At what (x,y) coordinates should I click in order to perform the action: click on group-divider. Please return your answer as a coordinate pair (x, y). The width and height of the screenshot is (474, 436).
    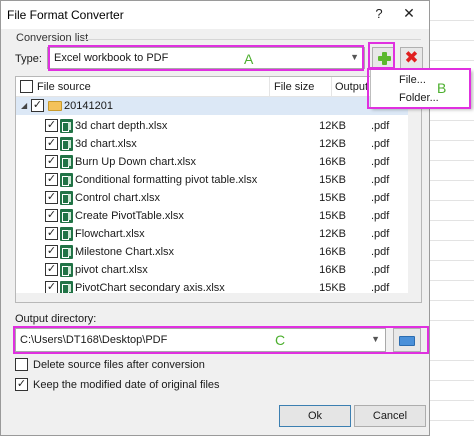
    Looking at the image, I should click on (251, 39).